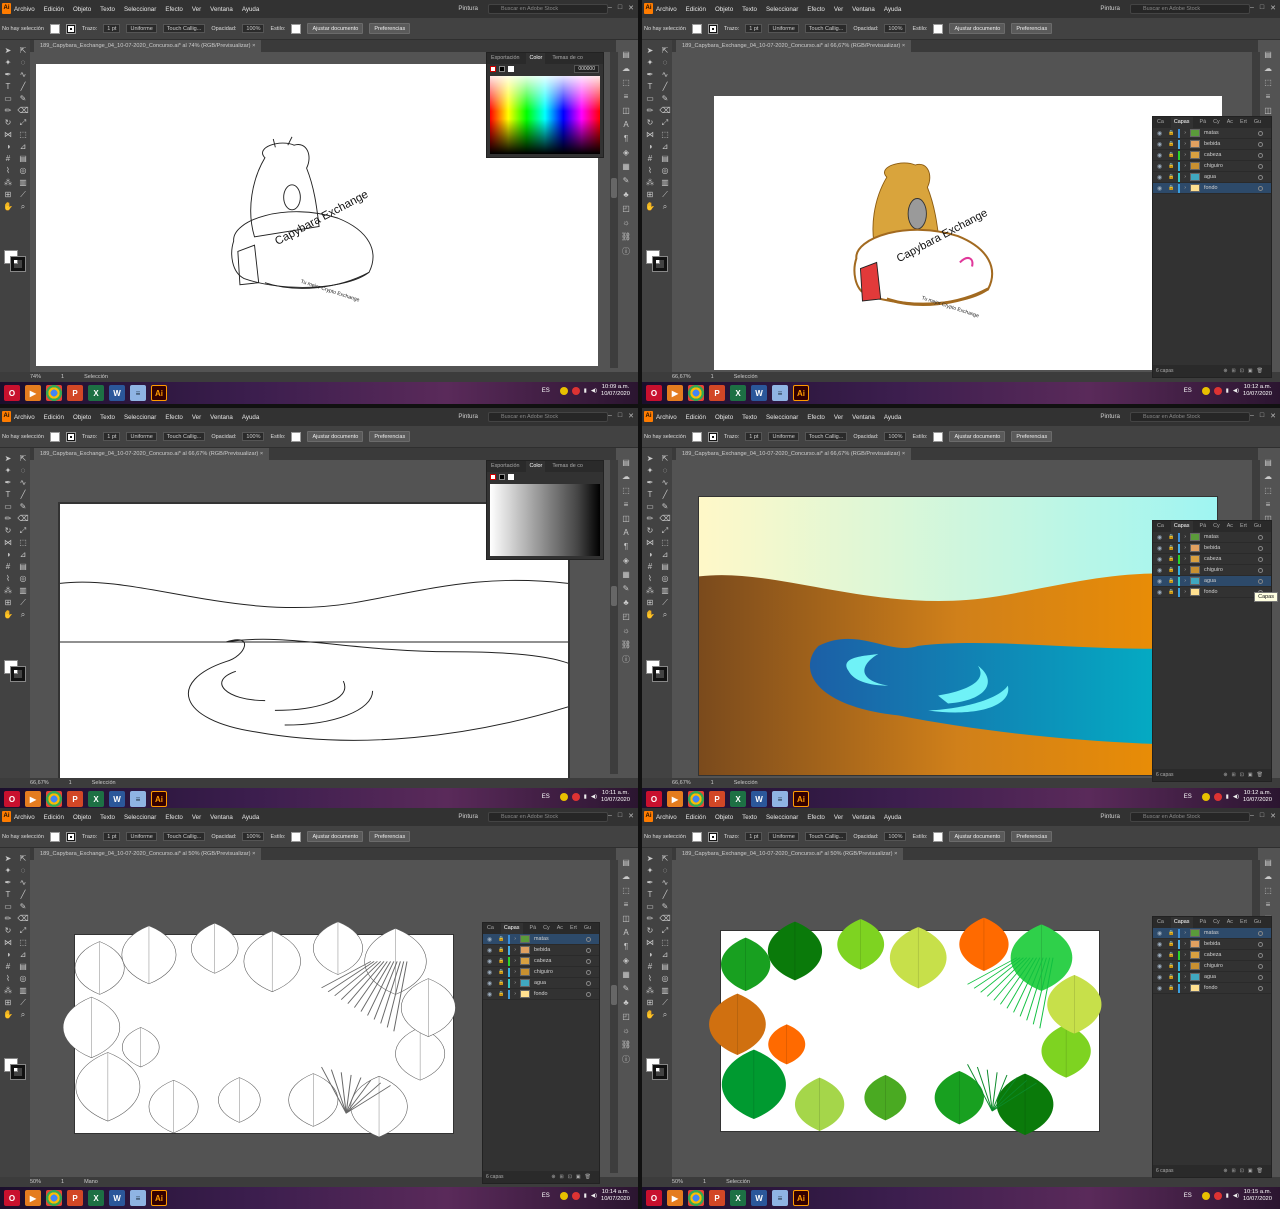  I want to click on zoom-tool-icon: ⌕, so click(23, 1015).